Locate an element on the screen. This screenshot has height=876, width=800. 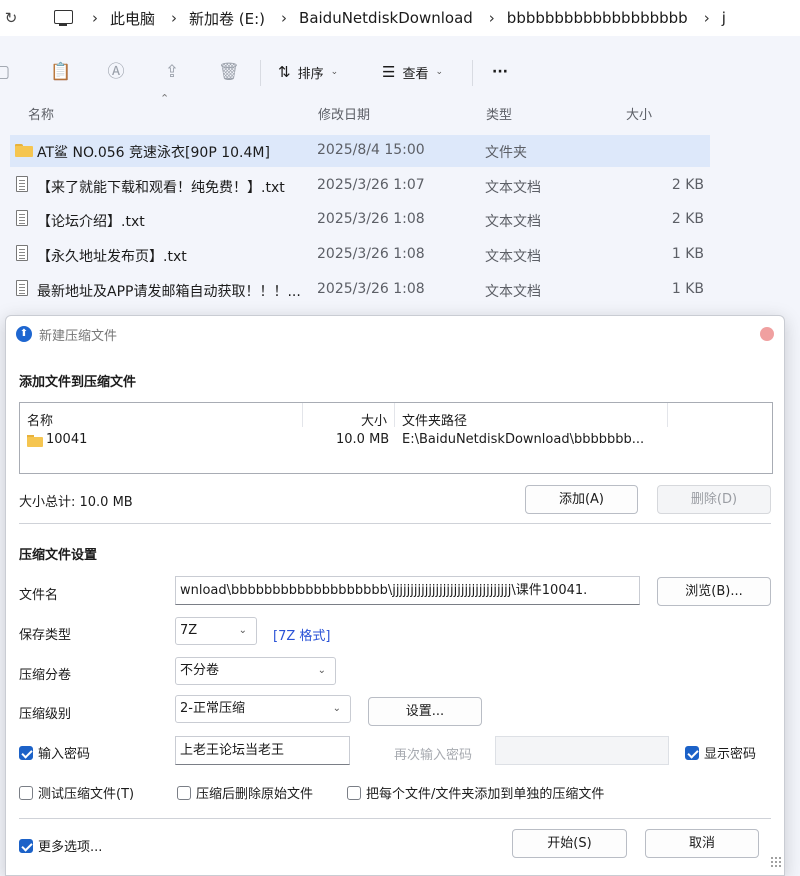
dialog-title: 新建压缩文件 is located at coordinates (78, 336).